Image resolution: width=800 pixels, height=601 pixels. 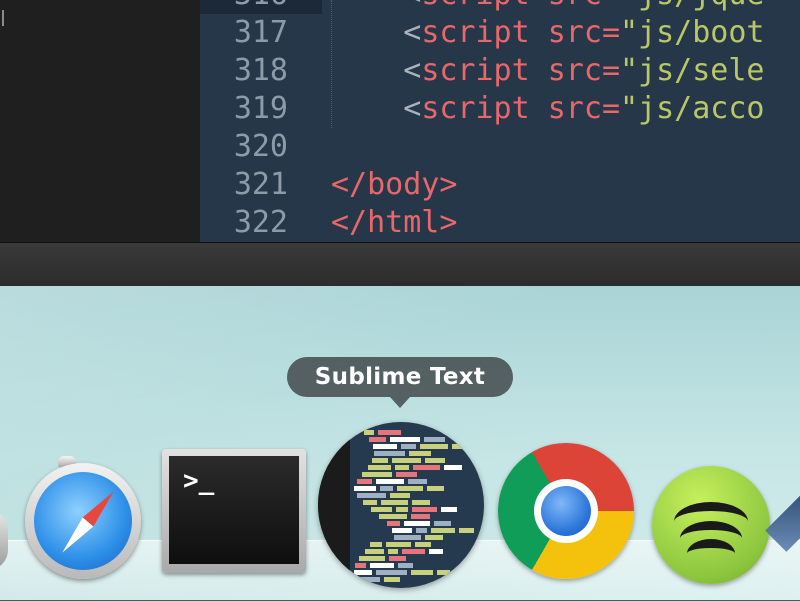 I want to click on code-line: 319 <script src="js/acco, so click(x=500, y=109).